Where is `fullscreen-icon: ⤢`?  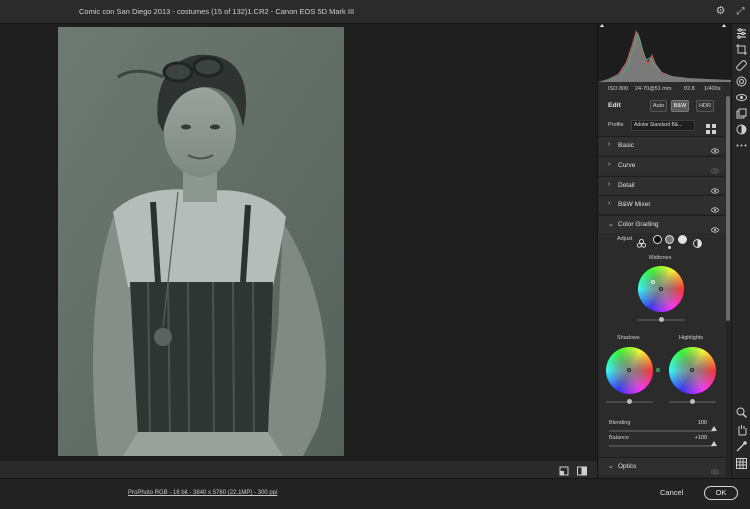
fullscreen-icon: ⤢ is located at coordinates (740, 11).